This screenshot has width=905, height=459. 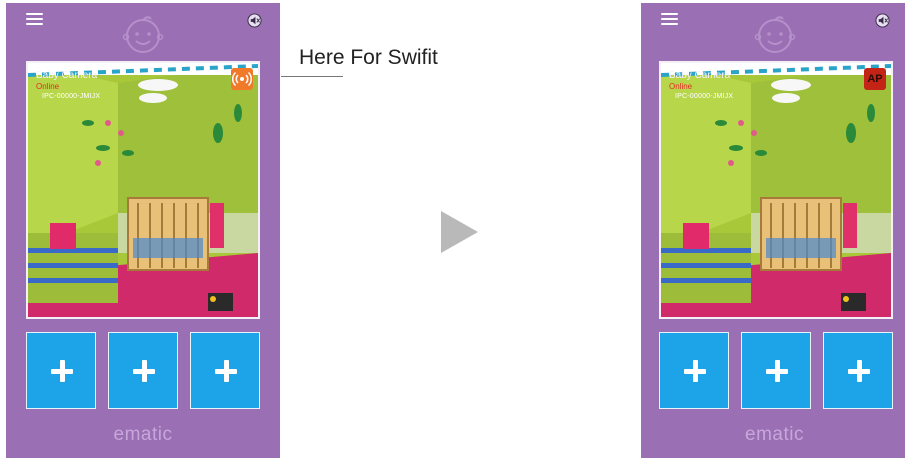 I want to click on camera-feed: Baby Camera Online IPC-00000-JMIJX AP, so click(x=776, y=190).